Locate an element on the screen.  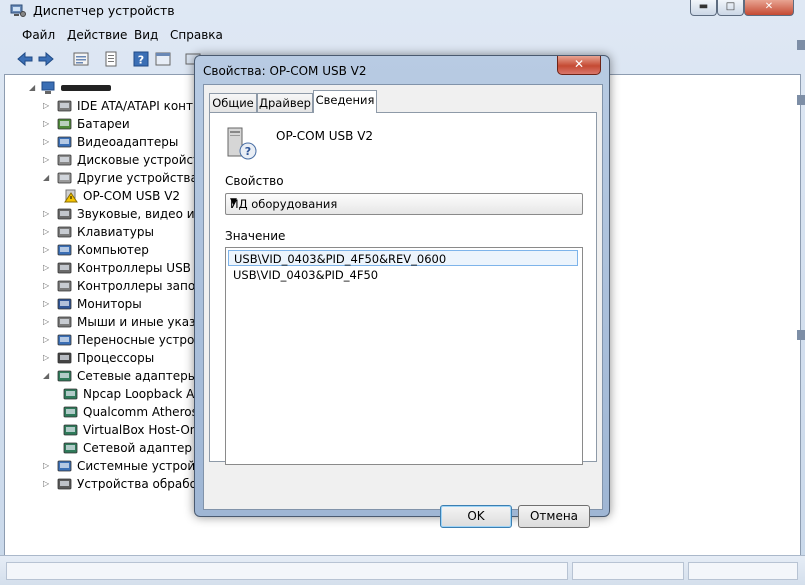
tree-item-label: Мониторы is located at coordinates (109, 304).